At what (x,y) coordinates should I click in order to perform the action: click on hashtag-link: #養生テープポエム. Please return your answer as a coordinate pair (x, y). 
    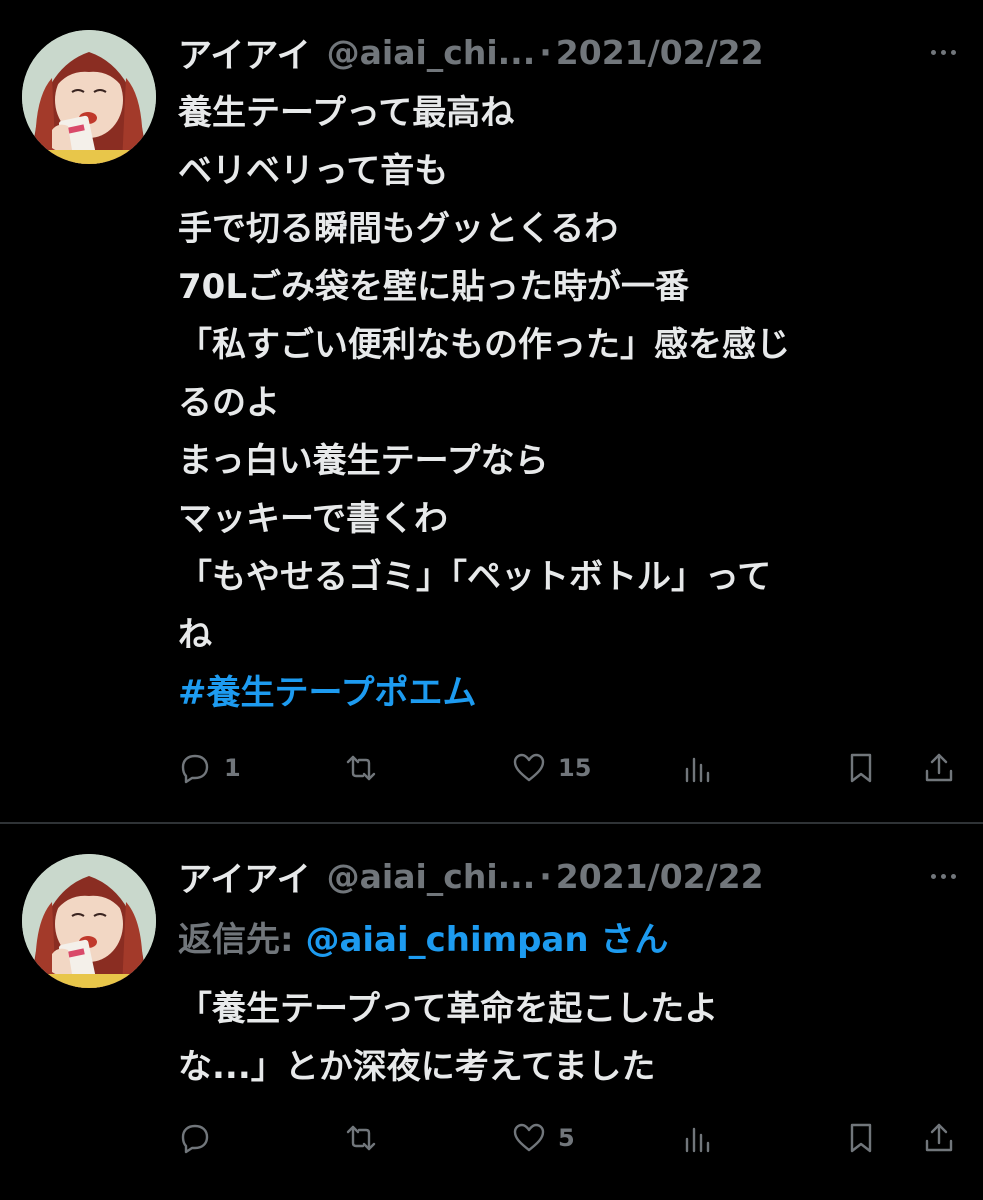
    Looking at the image, I should click on (570, 693).